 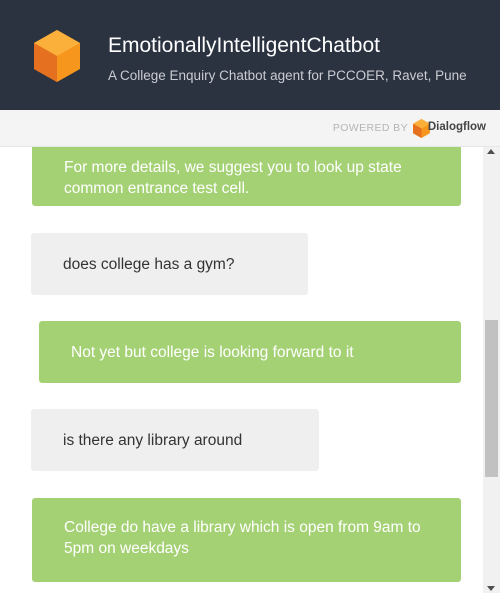 I want to click on chat-scrollbar, so click(x=491, y=370).